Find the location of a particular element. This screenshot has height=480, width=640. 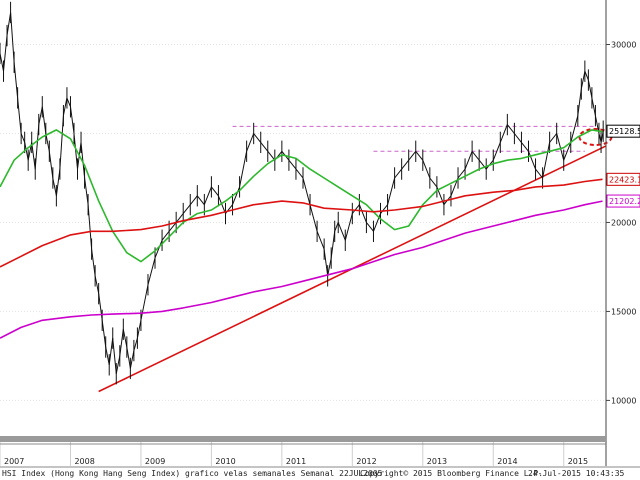

x-tick-label: 2014 is located at coordinates (507, 461).